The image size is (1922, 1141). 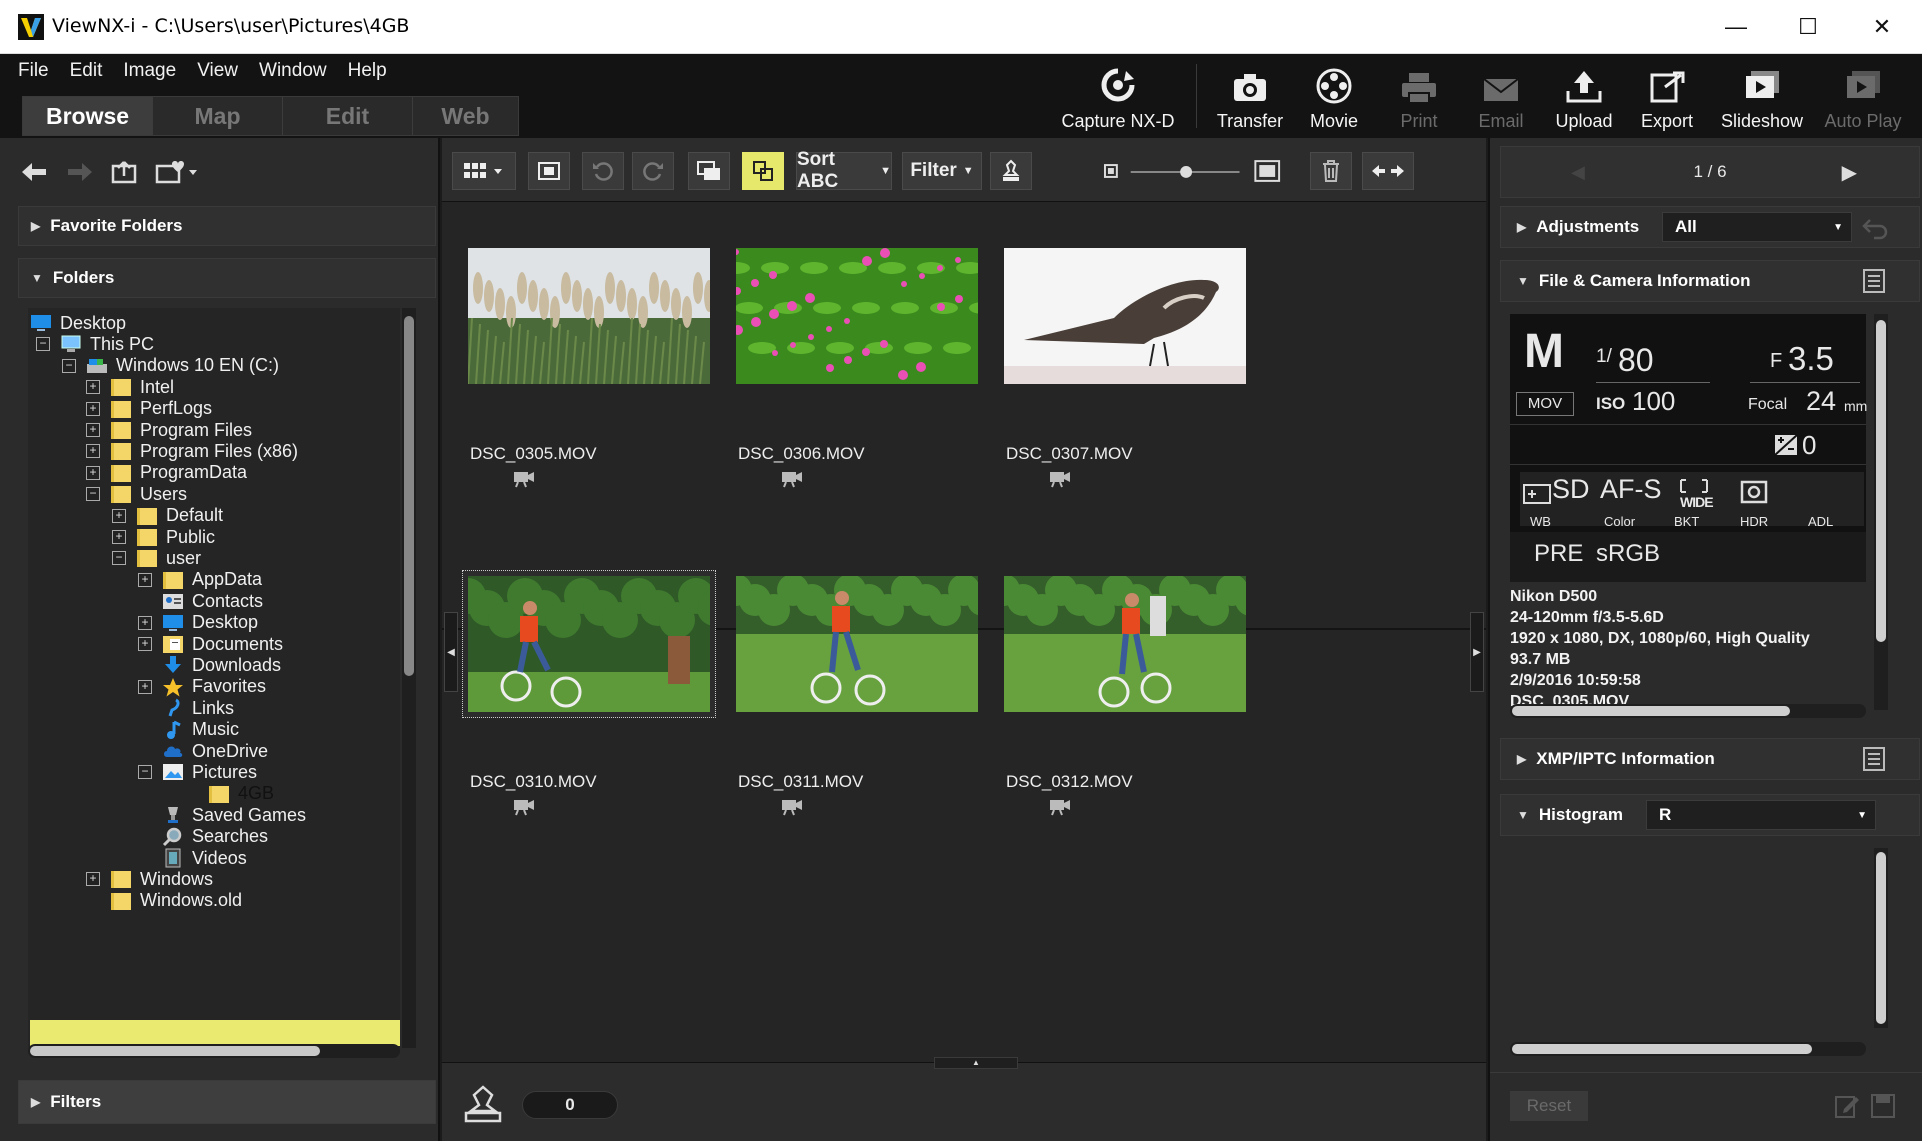 I want to click on folders-header: ▼ Folders, so click(x=227, y=278).